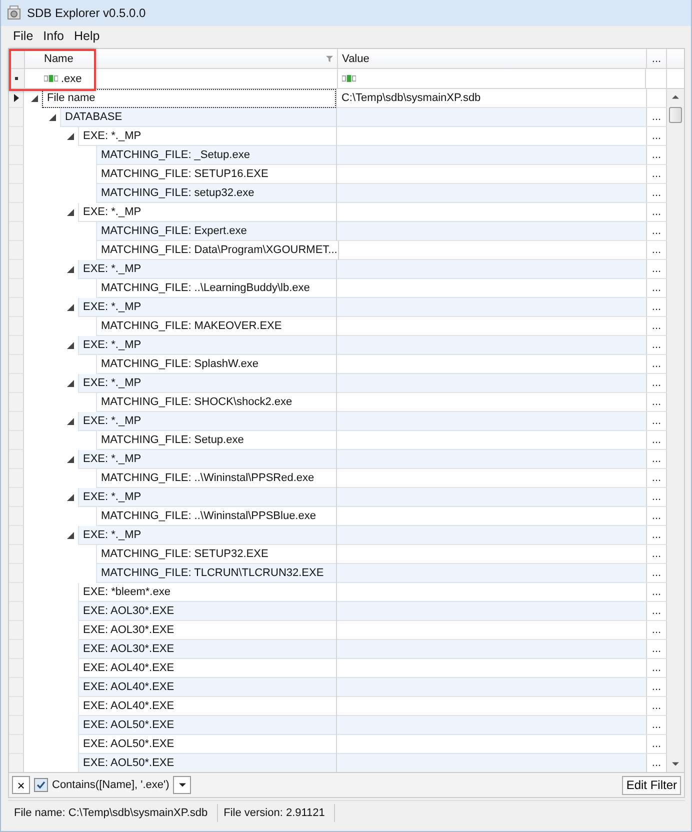 The width and height of the screenshot is (692, 832). What do you see at coordinates (216, 155) in the screenshot?
I see `tree-cell: MATCHING_FILE: _Setup.exe` at bounding box center [216, 155].